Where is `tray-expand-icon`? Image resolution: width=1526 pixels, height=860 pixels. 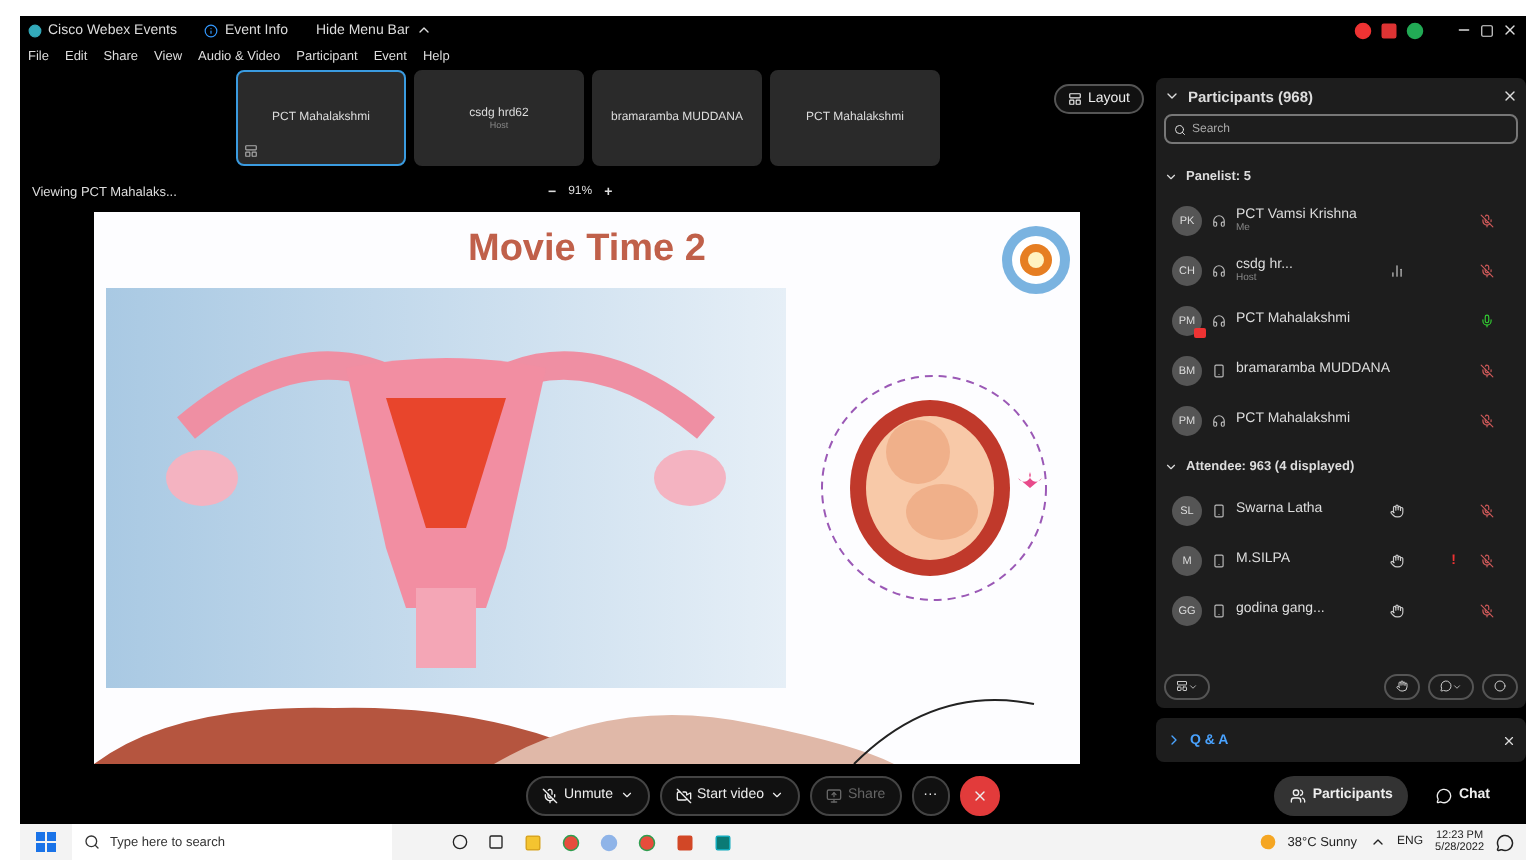 tray-expand-icon is located at coordinates (1377, 842).